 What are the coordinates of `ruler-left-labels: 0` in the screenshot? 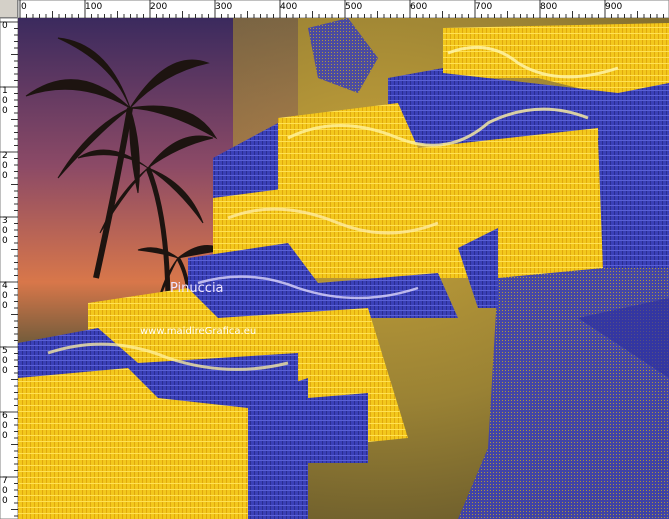 It's located at (5, 26).